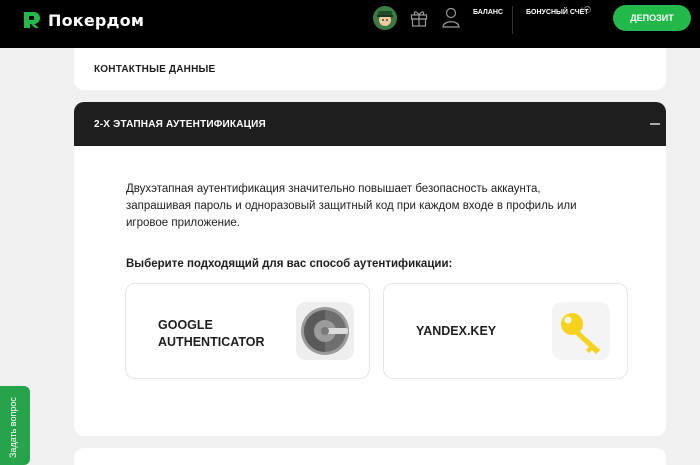 The image size is (700, 465). I want to click on avatar, so click(385, 18).